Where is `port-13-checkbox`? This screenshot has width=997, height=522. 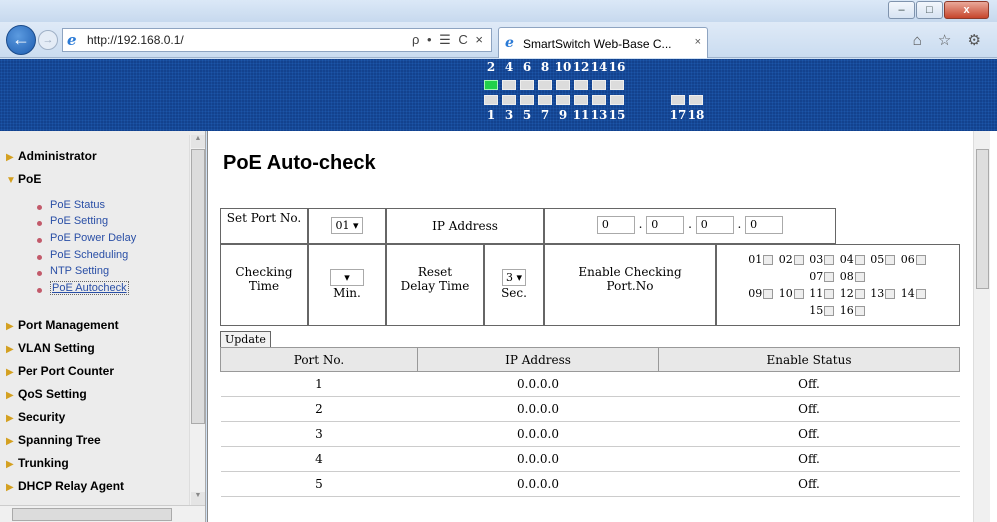 port-13-checkbox is located at coordinates (890, 294).